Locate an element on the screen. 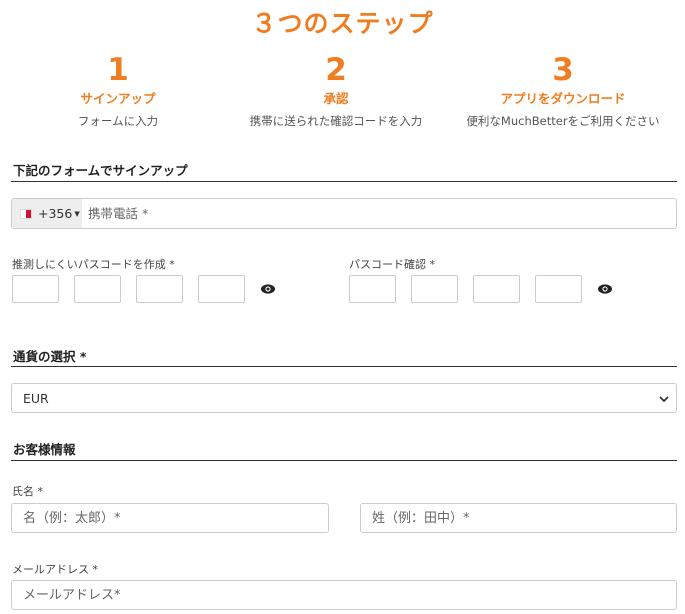 Image resolution: width=685 pixels, height=614 pixels. step-description: 携帯に送られた確認コードを入力 is located at coordinates (336, 121).